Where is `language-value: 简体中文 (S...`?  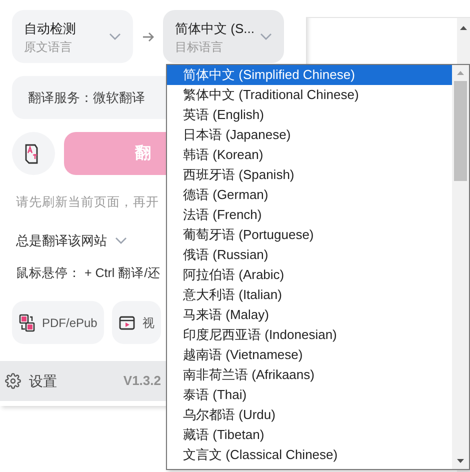
language-value: 简体中文 (S... is located at coordinates (214, 29).